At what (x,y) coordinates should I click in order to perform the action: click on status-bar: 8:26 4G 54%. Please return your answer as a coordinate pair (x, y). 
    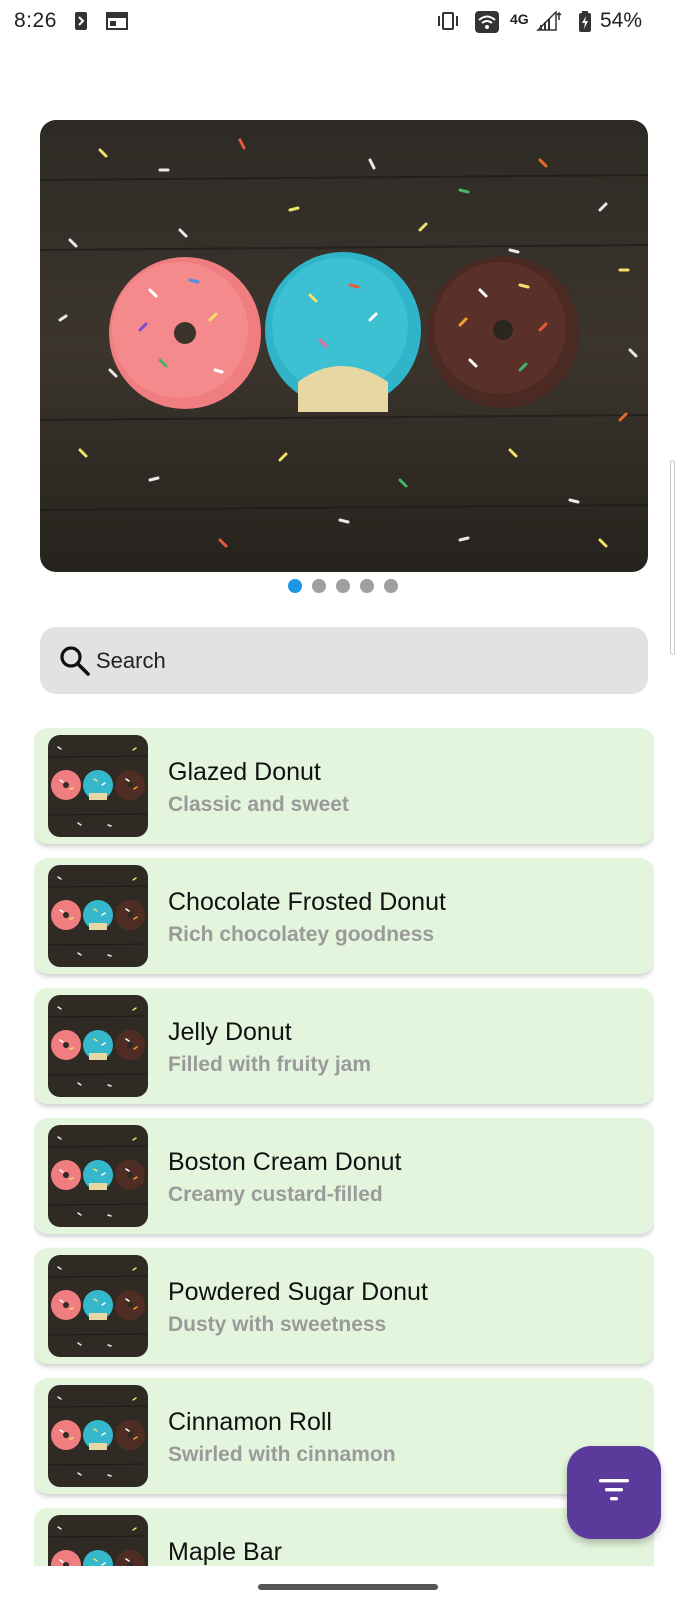
    Looking at the image, I should click on (342, 22).